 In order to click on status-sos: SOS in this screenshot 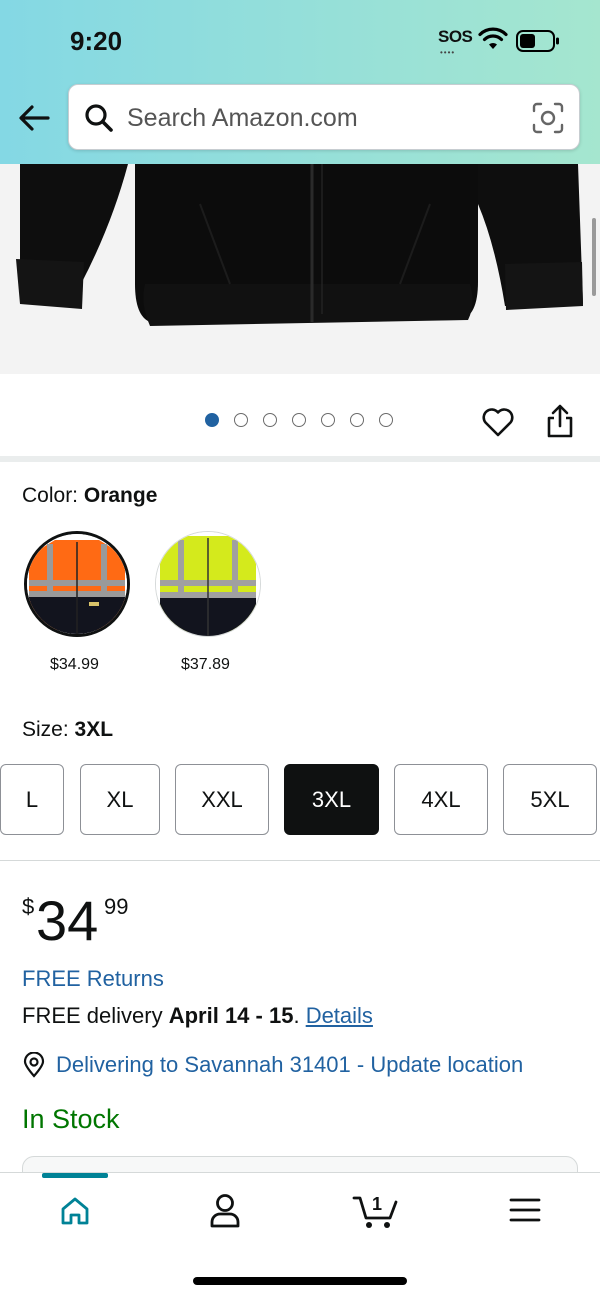, I will do `click(455, 36)`.